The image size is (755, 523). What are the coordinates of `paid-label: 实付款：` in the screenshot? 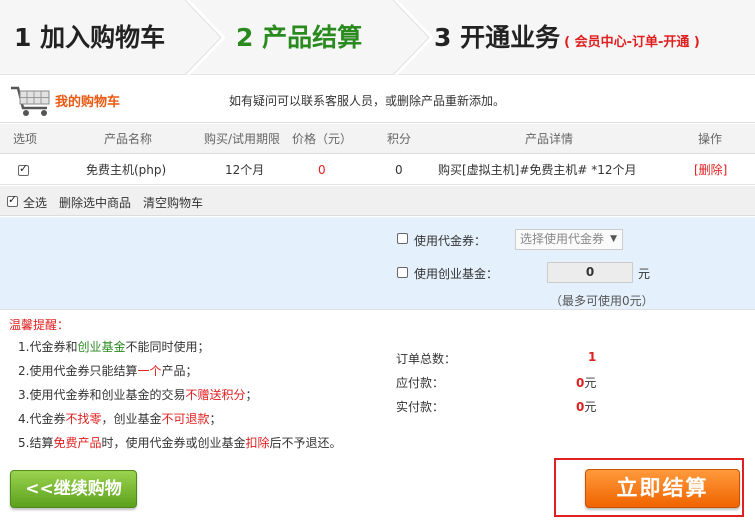 It's located at (420, 407).